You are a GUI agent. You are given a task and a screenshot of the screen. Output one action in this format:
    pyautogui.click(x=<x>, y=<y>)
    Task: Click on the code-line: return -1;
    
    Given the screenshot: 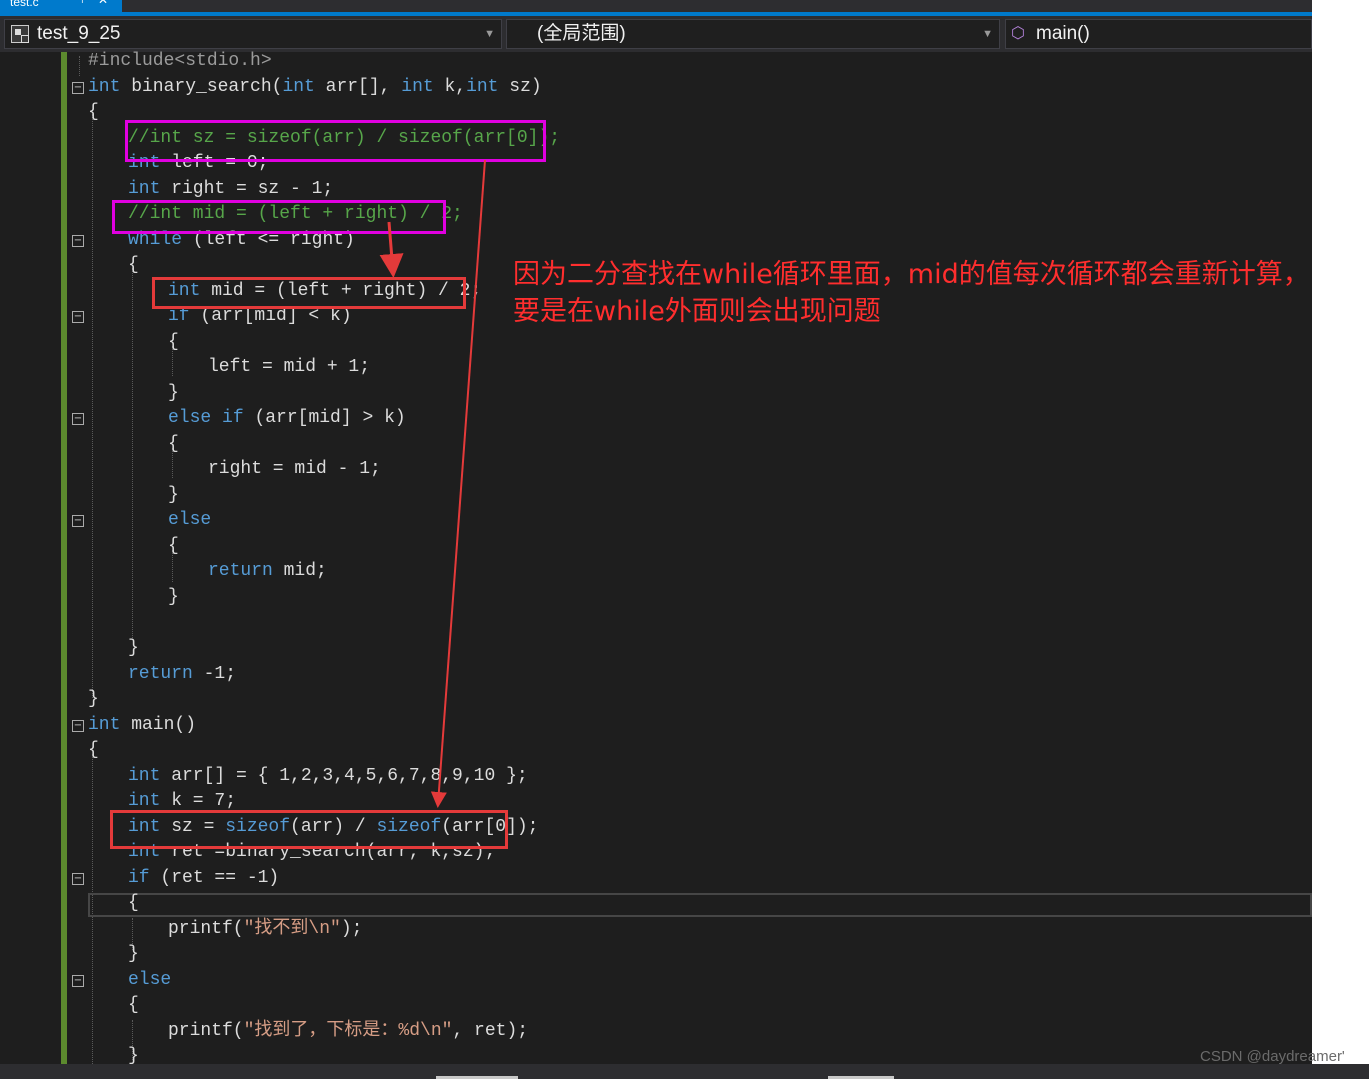 What is the action you would take?
    pyautogui.click(x=182, y=674)
    